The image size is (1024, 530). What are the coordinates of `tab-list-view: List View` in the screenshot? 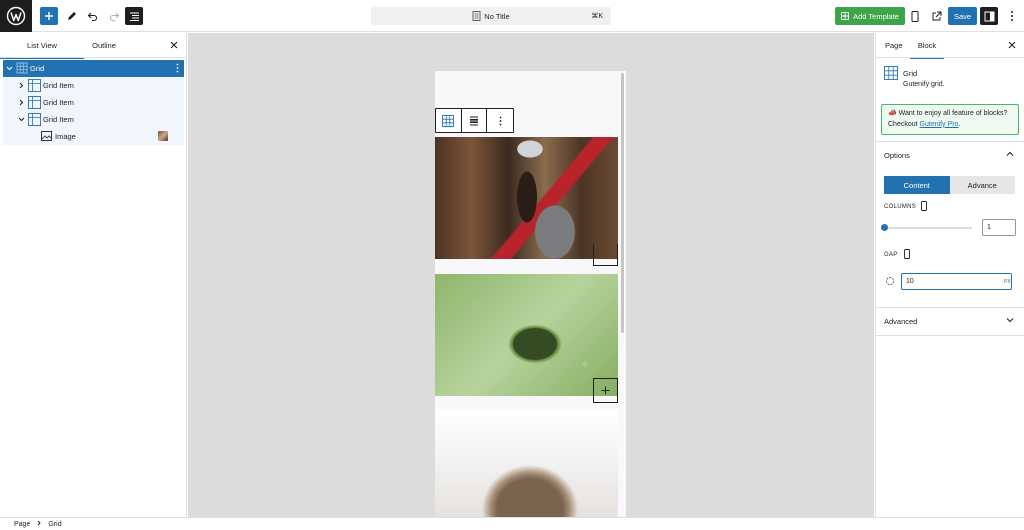 It's located at (42, 46).